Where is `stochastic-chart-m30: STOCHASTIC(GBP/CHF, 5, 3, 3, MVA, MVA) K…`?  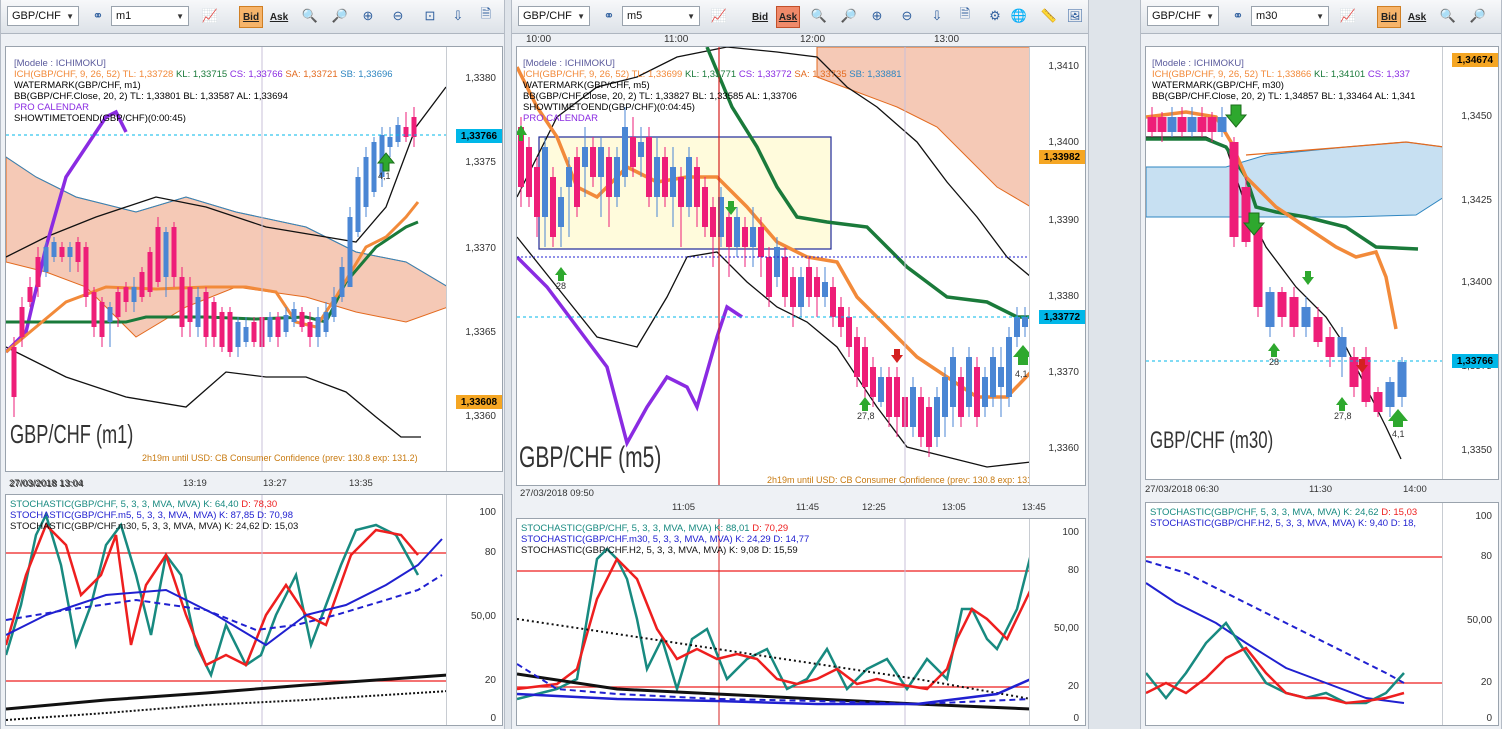 stochastic-chart-m30: STOCHASTIC(GBP/CHF, 5, 3, 3, MVA, MVA) K… is located at coordinates (1322, 614).